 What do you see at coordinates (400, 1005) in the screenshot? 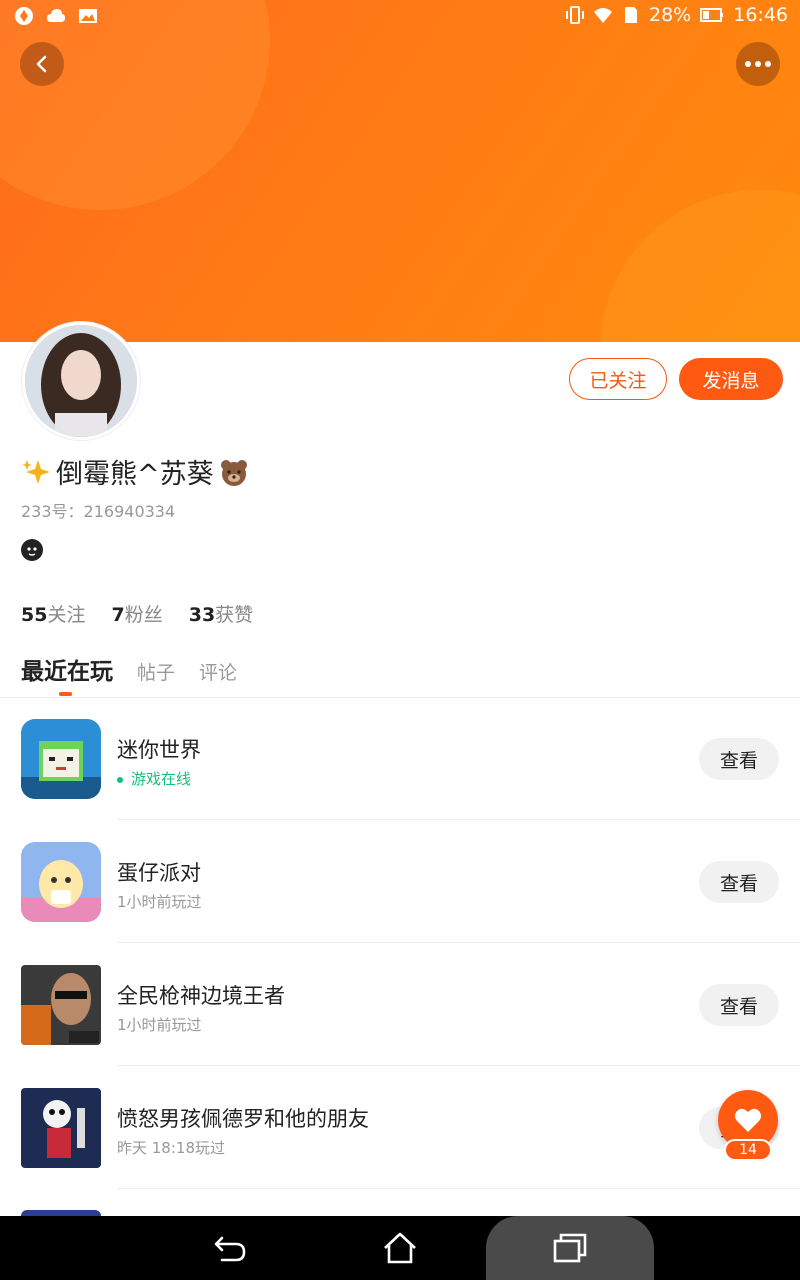
I see `list-item: 全民枪神边境王者 1小时前玩过 查看` at bounding box center [400, 1005].